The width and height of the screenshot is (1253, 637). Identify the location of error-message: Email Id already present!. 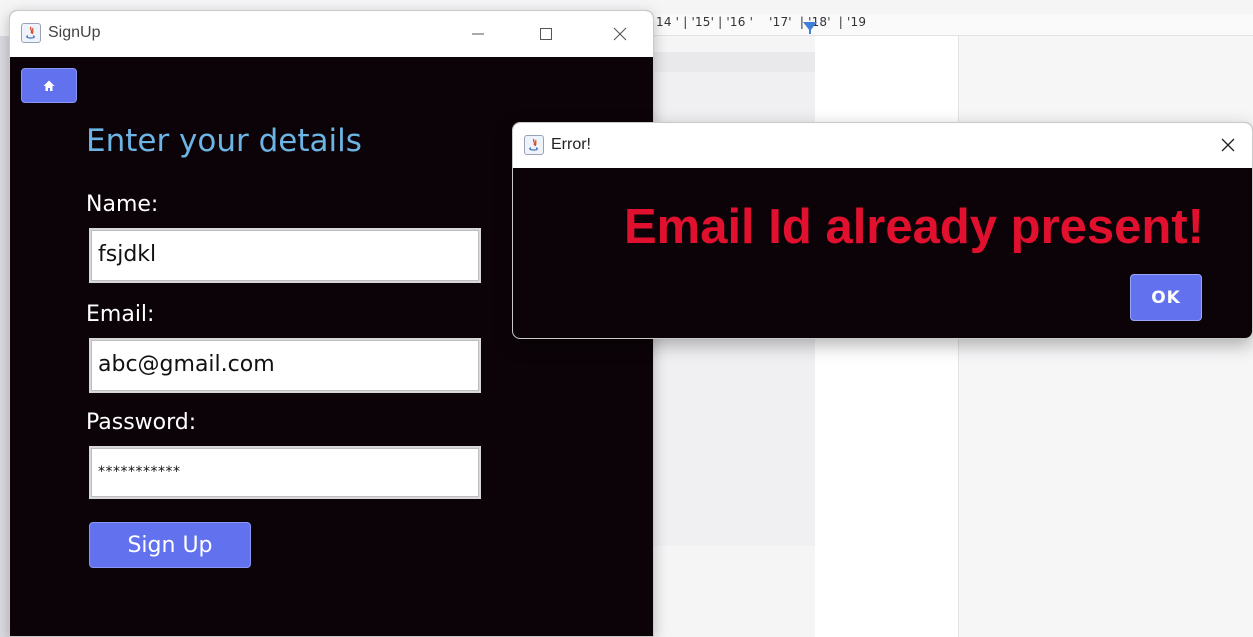
(913, 227).